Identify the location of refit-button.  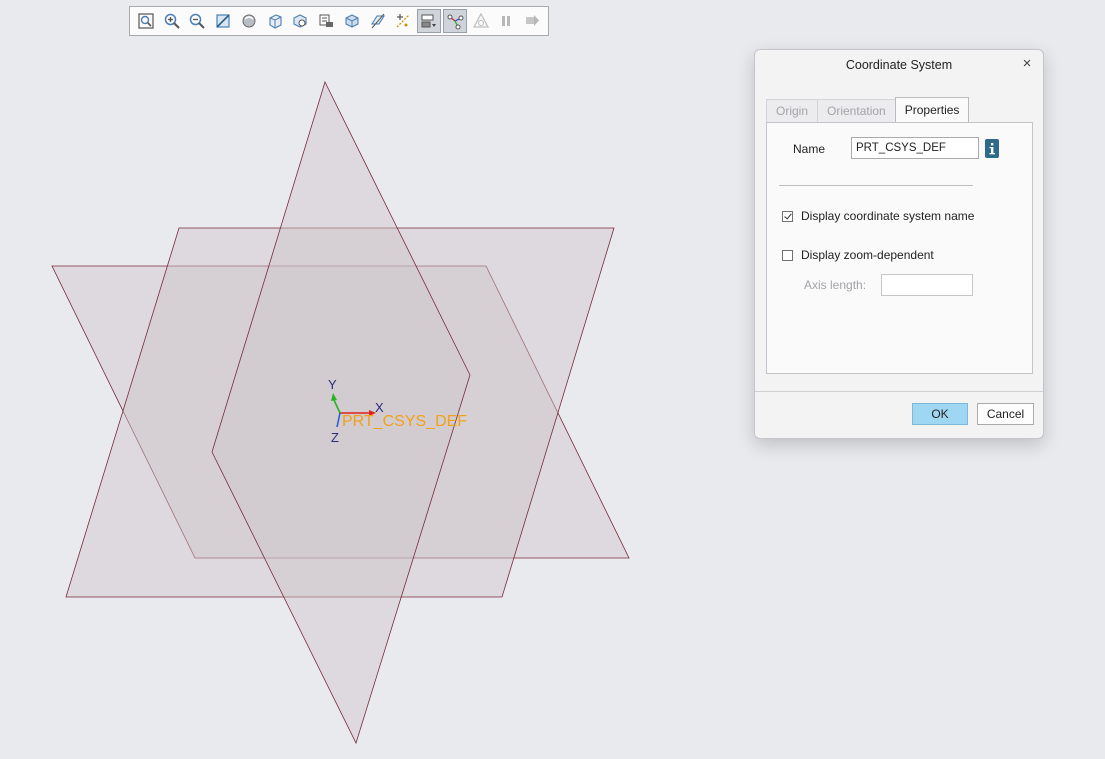
(146, 21).